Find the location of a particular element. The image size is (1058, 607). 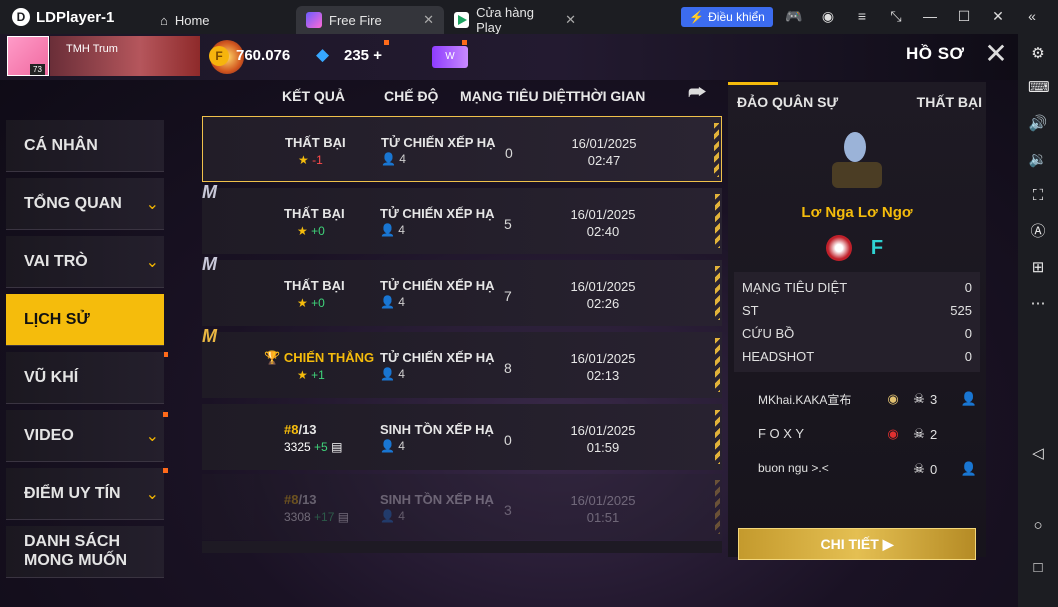

table-scrollbar is located at coordinates (462, 547).